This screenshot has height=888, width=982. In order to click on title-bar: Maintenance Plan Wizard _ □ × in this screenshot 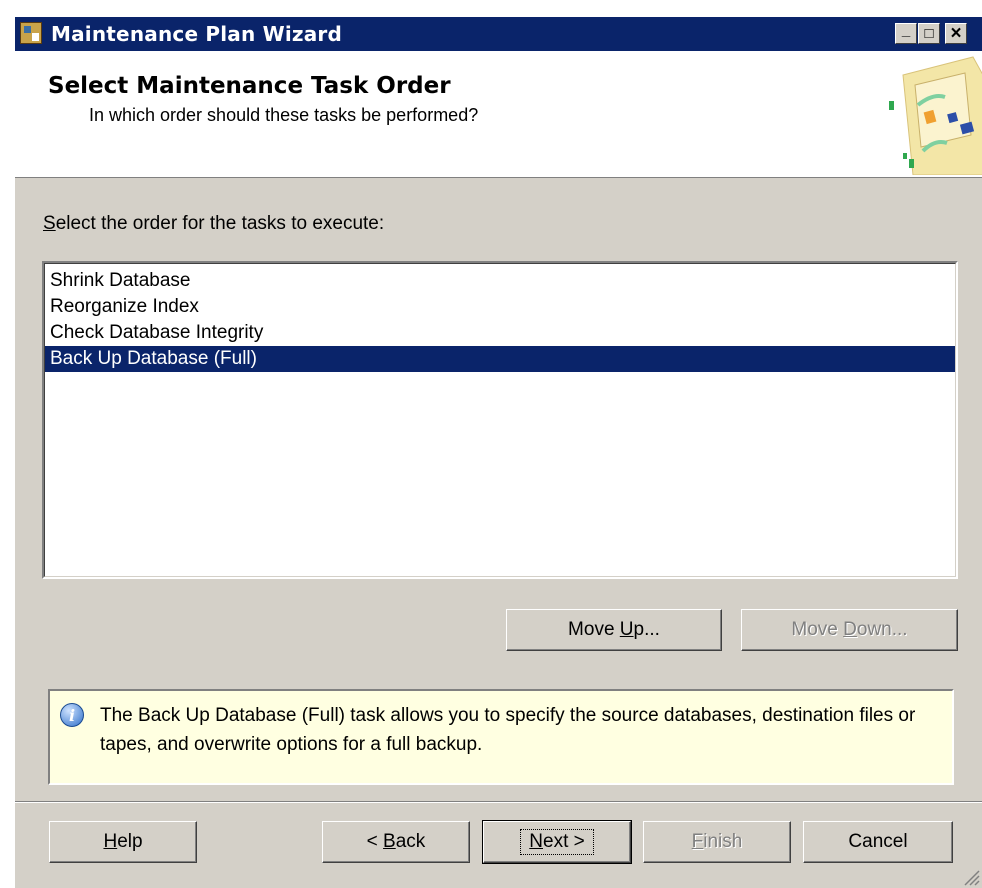, I will do `click(498, 34)`.